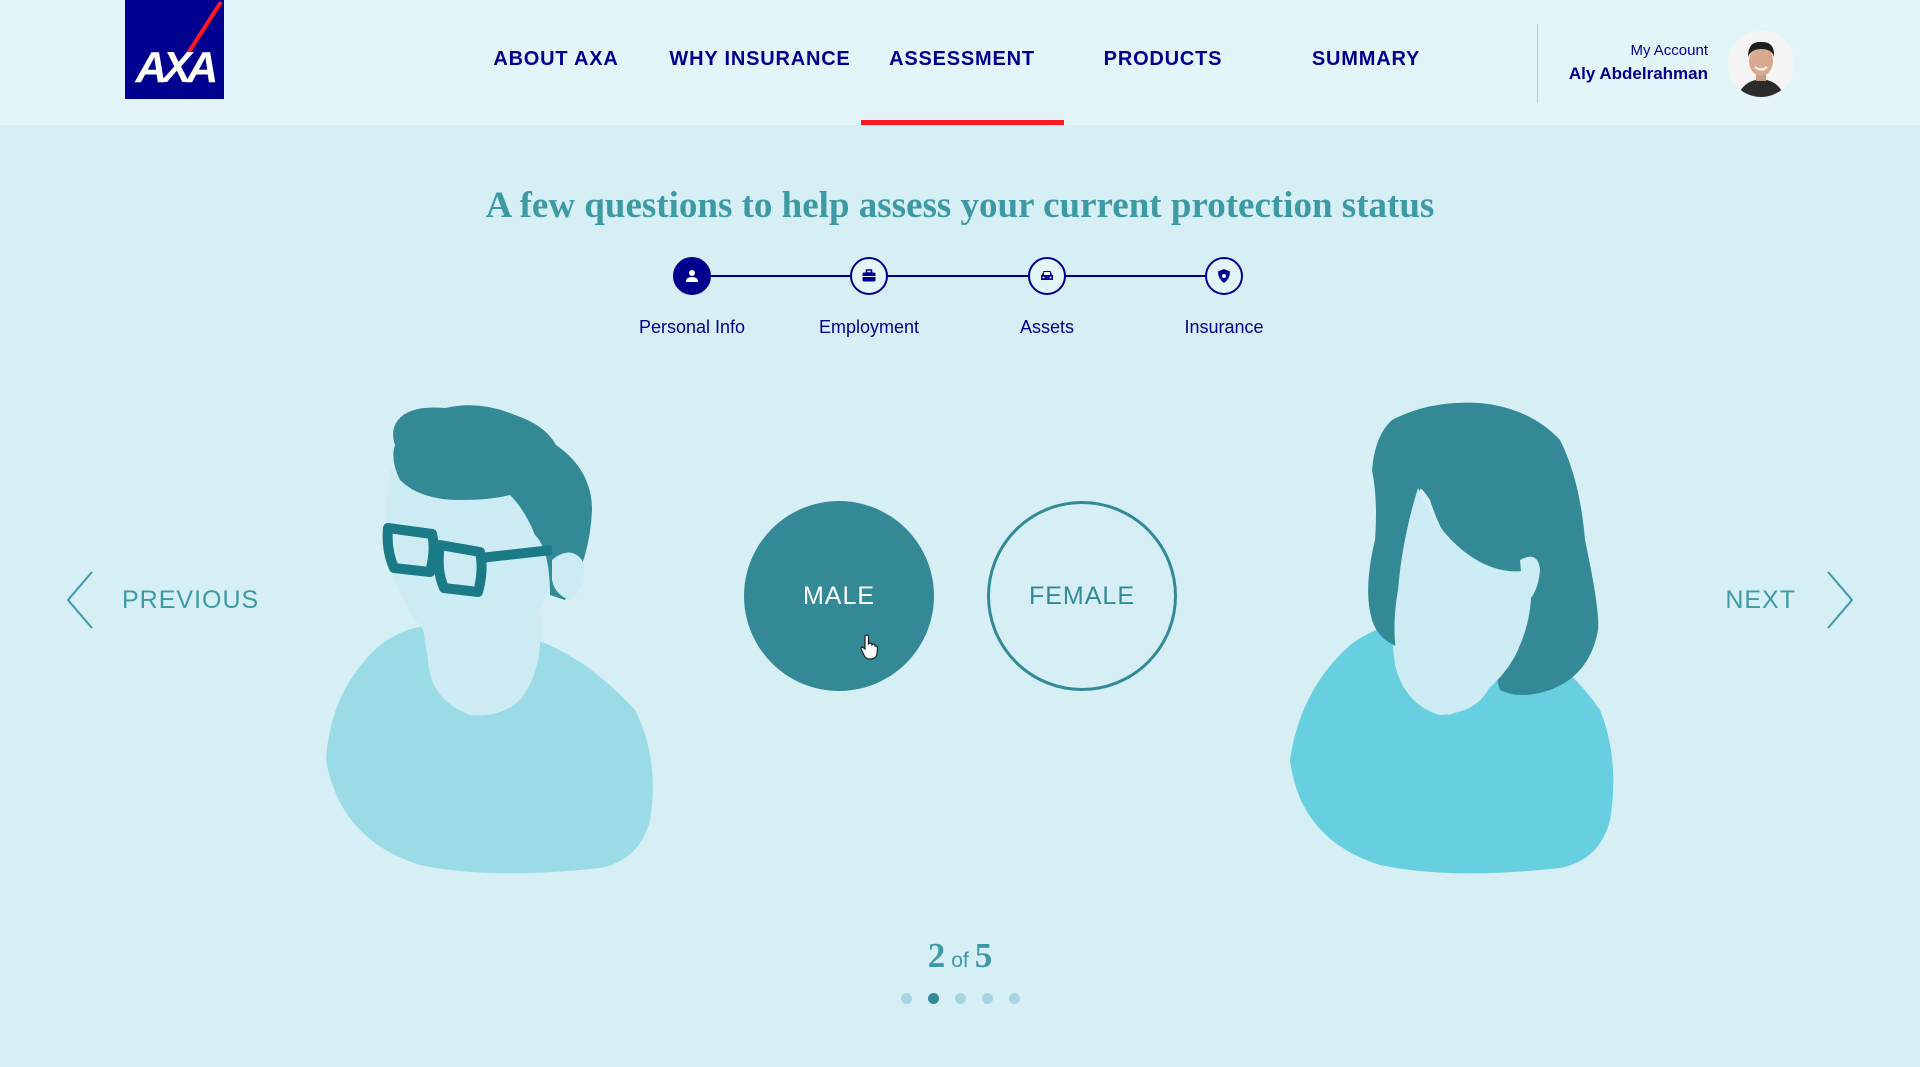 The height and width of the screenshot is (1067, 1920). I want to click on header-divider, so click(1537, 63).